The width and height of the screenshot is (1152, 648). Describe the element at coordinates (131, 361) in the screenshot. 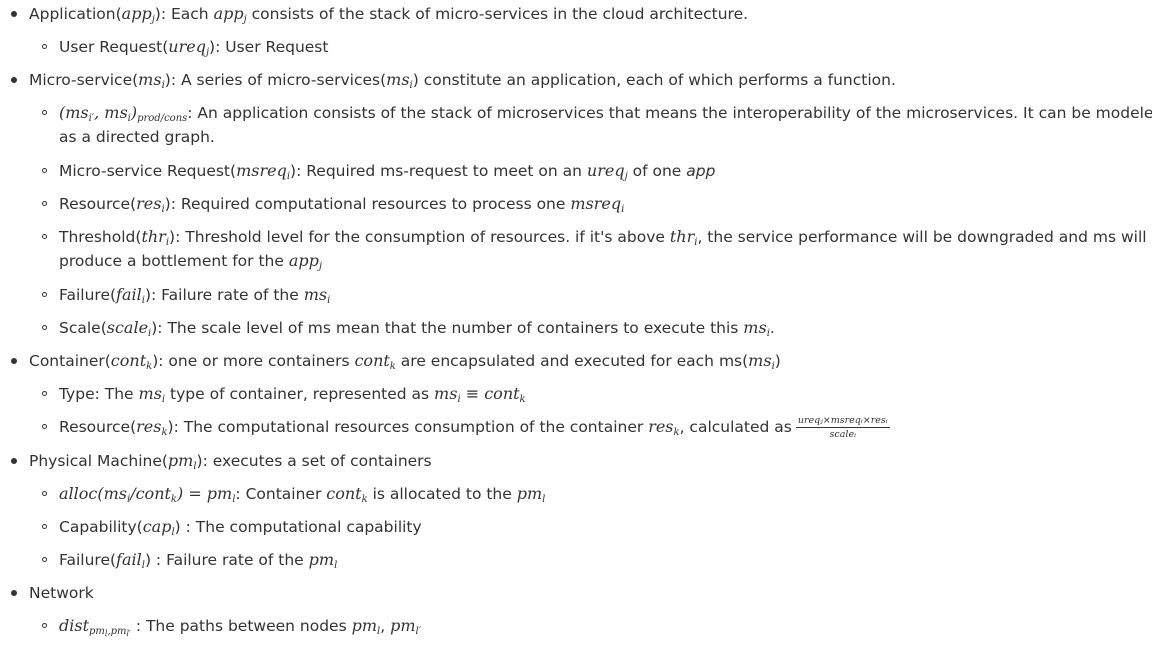

I see `math-cont: contk` at that location.